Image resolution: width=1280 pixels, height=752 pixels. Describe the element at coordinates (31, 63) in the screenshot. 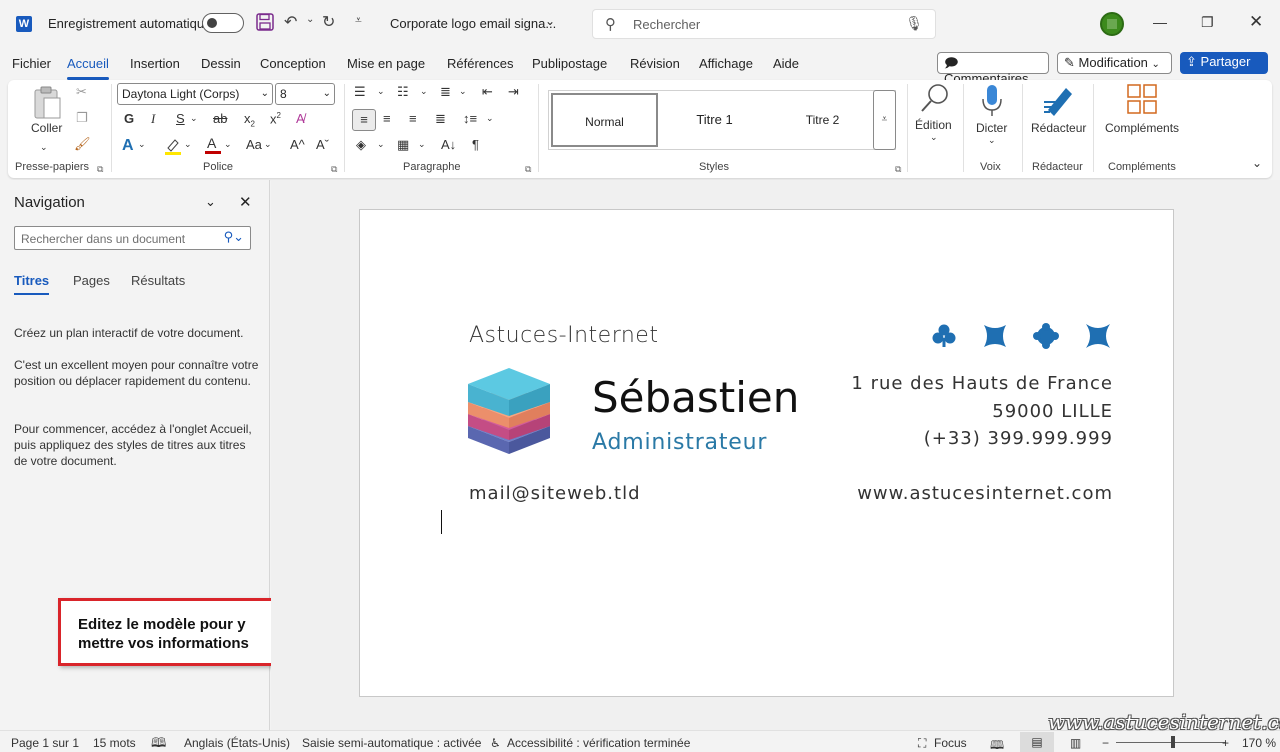

I see `tab-fichier: Fichier` at that location.